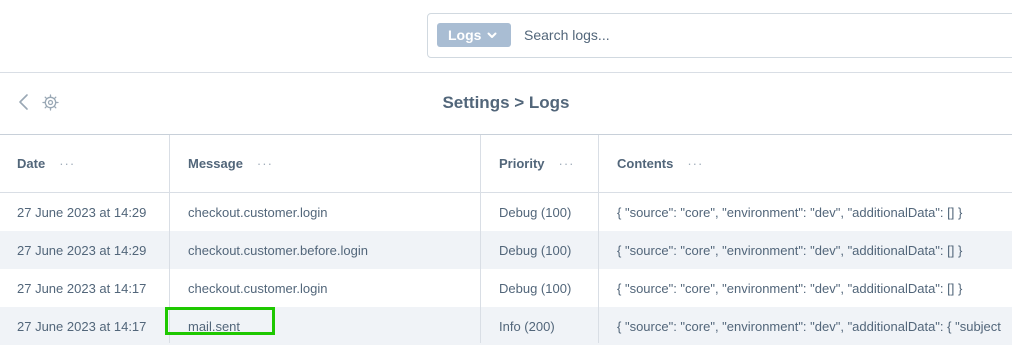  What do you see at coordinates (85, 163) in the screenshot?
I see `column-header-date: Date ···` at bounding box center [85, 163].